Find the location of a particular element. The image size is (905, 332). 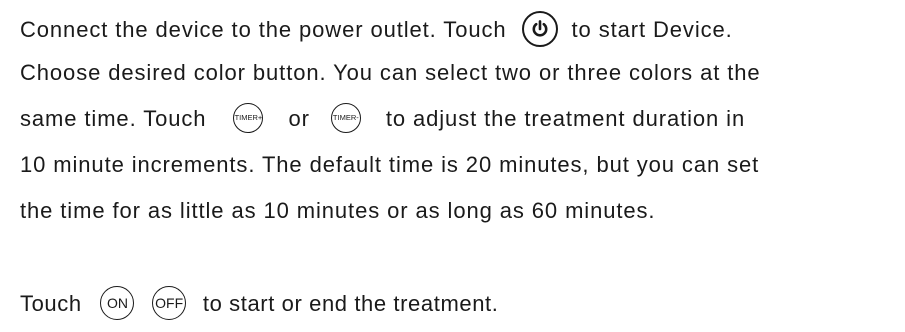

timer-plus-label: TIMER+ is located at coordinates (248, 118).